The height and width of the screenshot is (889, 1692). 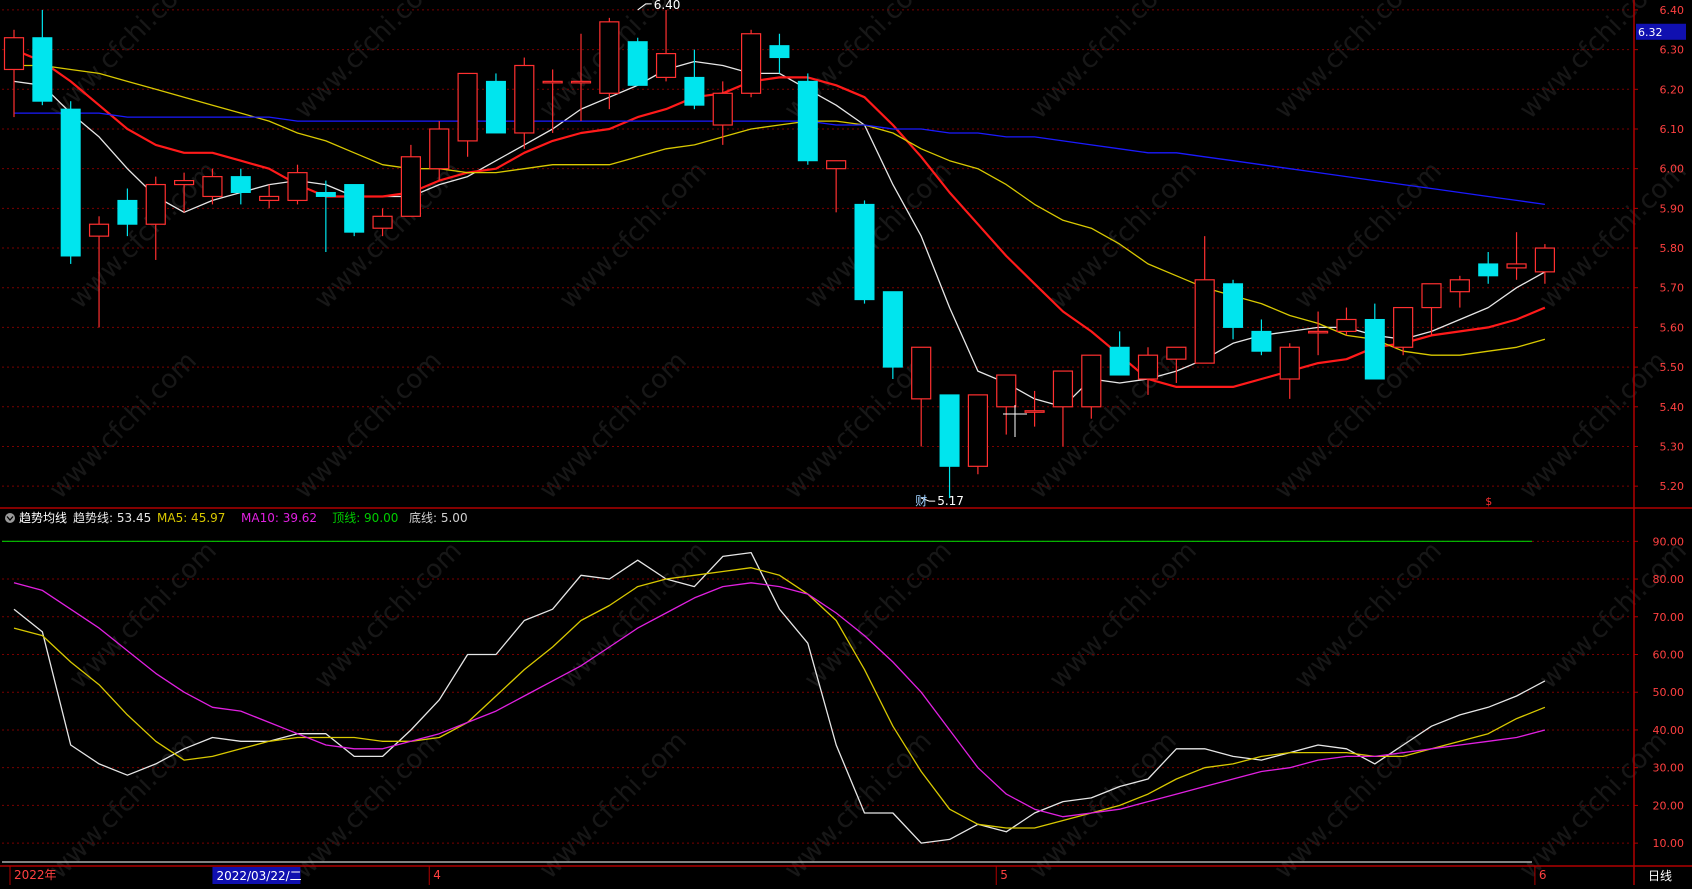 What do you see at coordinates (258, 876) in the screenshot?
I see `cursor-date-label: 2022/03/22/二` at bounding box center [258, 876].